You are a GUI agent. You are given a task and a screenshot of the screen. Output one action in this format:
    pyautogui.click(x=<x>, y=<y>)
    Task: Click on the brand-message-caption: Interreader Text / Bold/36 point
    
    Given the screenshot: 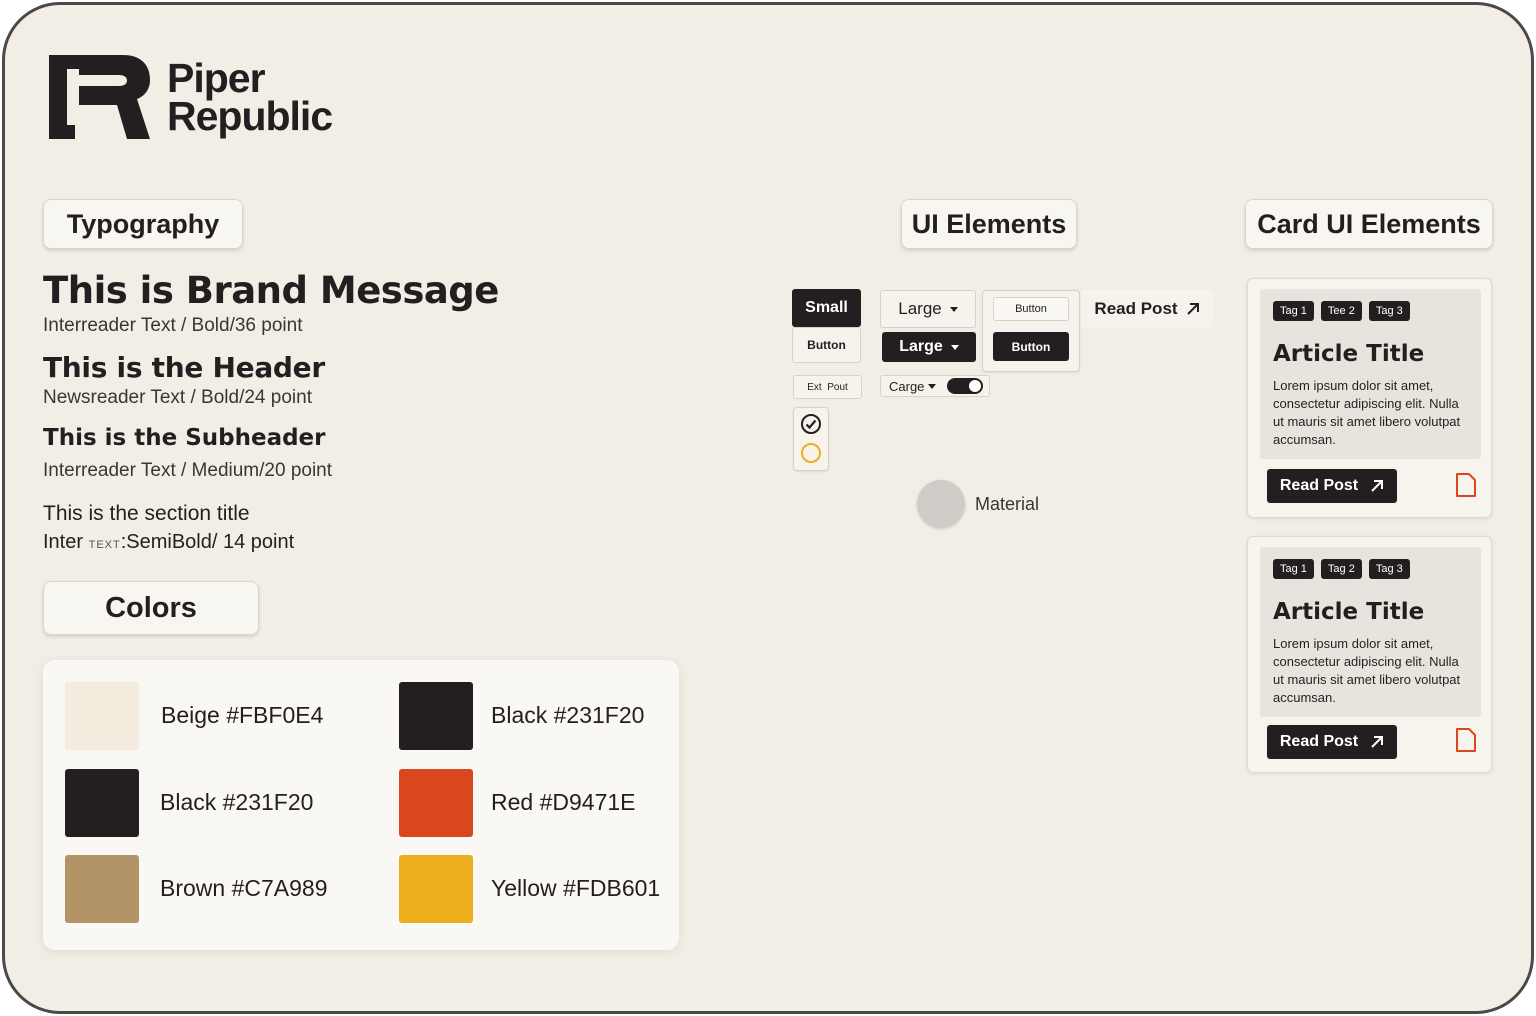 What is the action you would take?
    pyautogui.click(x=173, y=325)
    